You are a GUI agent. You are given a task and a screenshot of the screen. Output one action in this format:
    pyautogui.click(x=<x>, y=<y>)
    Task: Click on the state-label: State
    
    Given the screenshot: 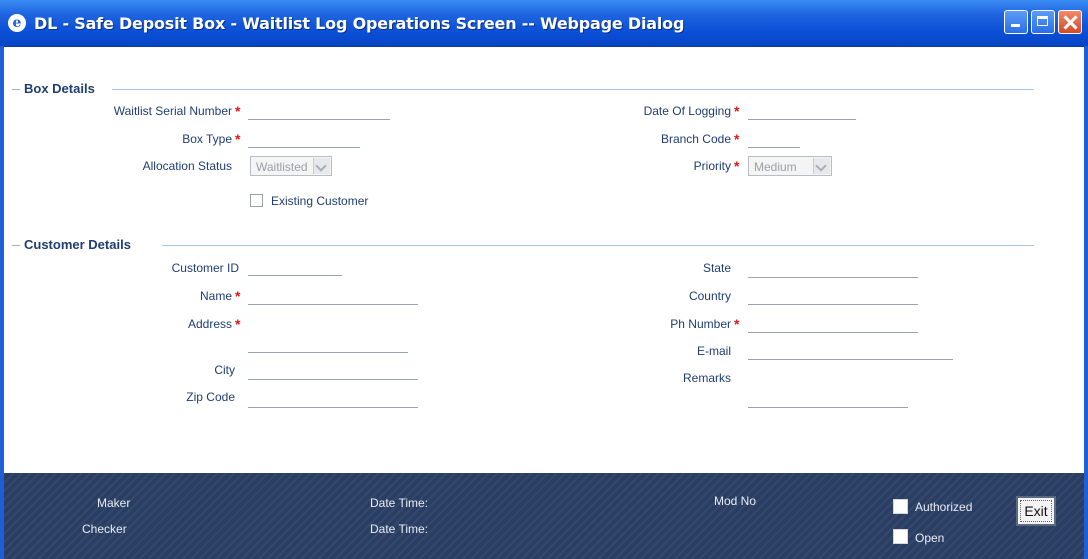 What is the action you would take?
    pyautogui.click(x=716, y=268)
    